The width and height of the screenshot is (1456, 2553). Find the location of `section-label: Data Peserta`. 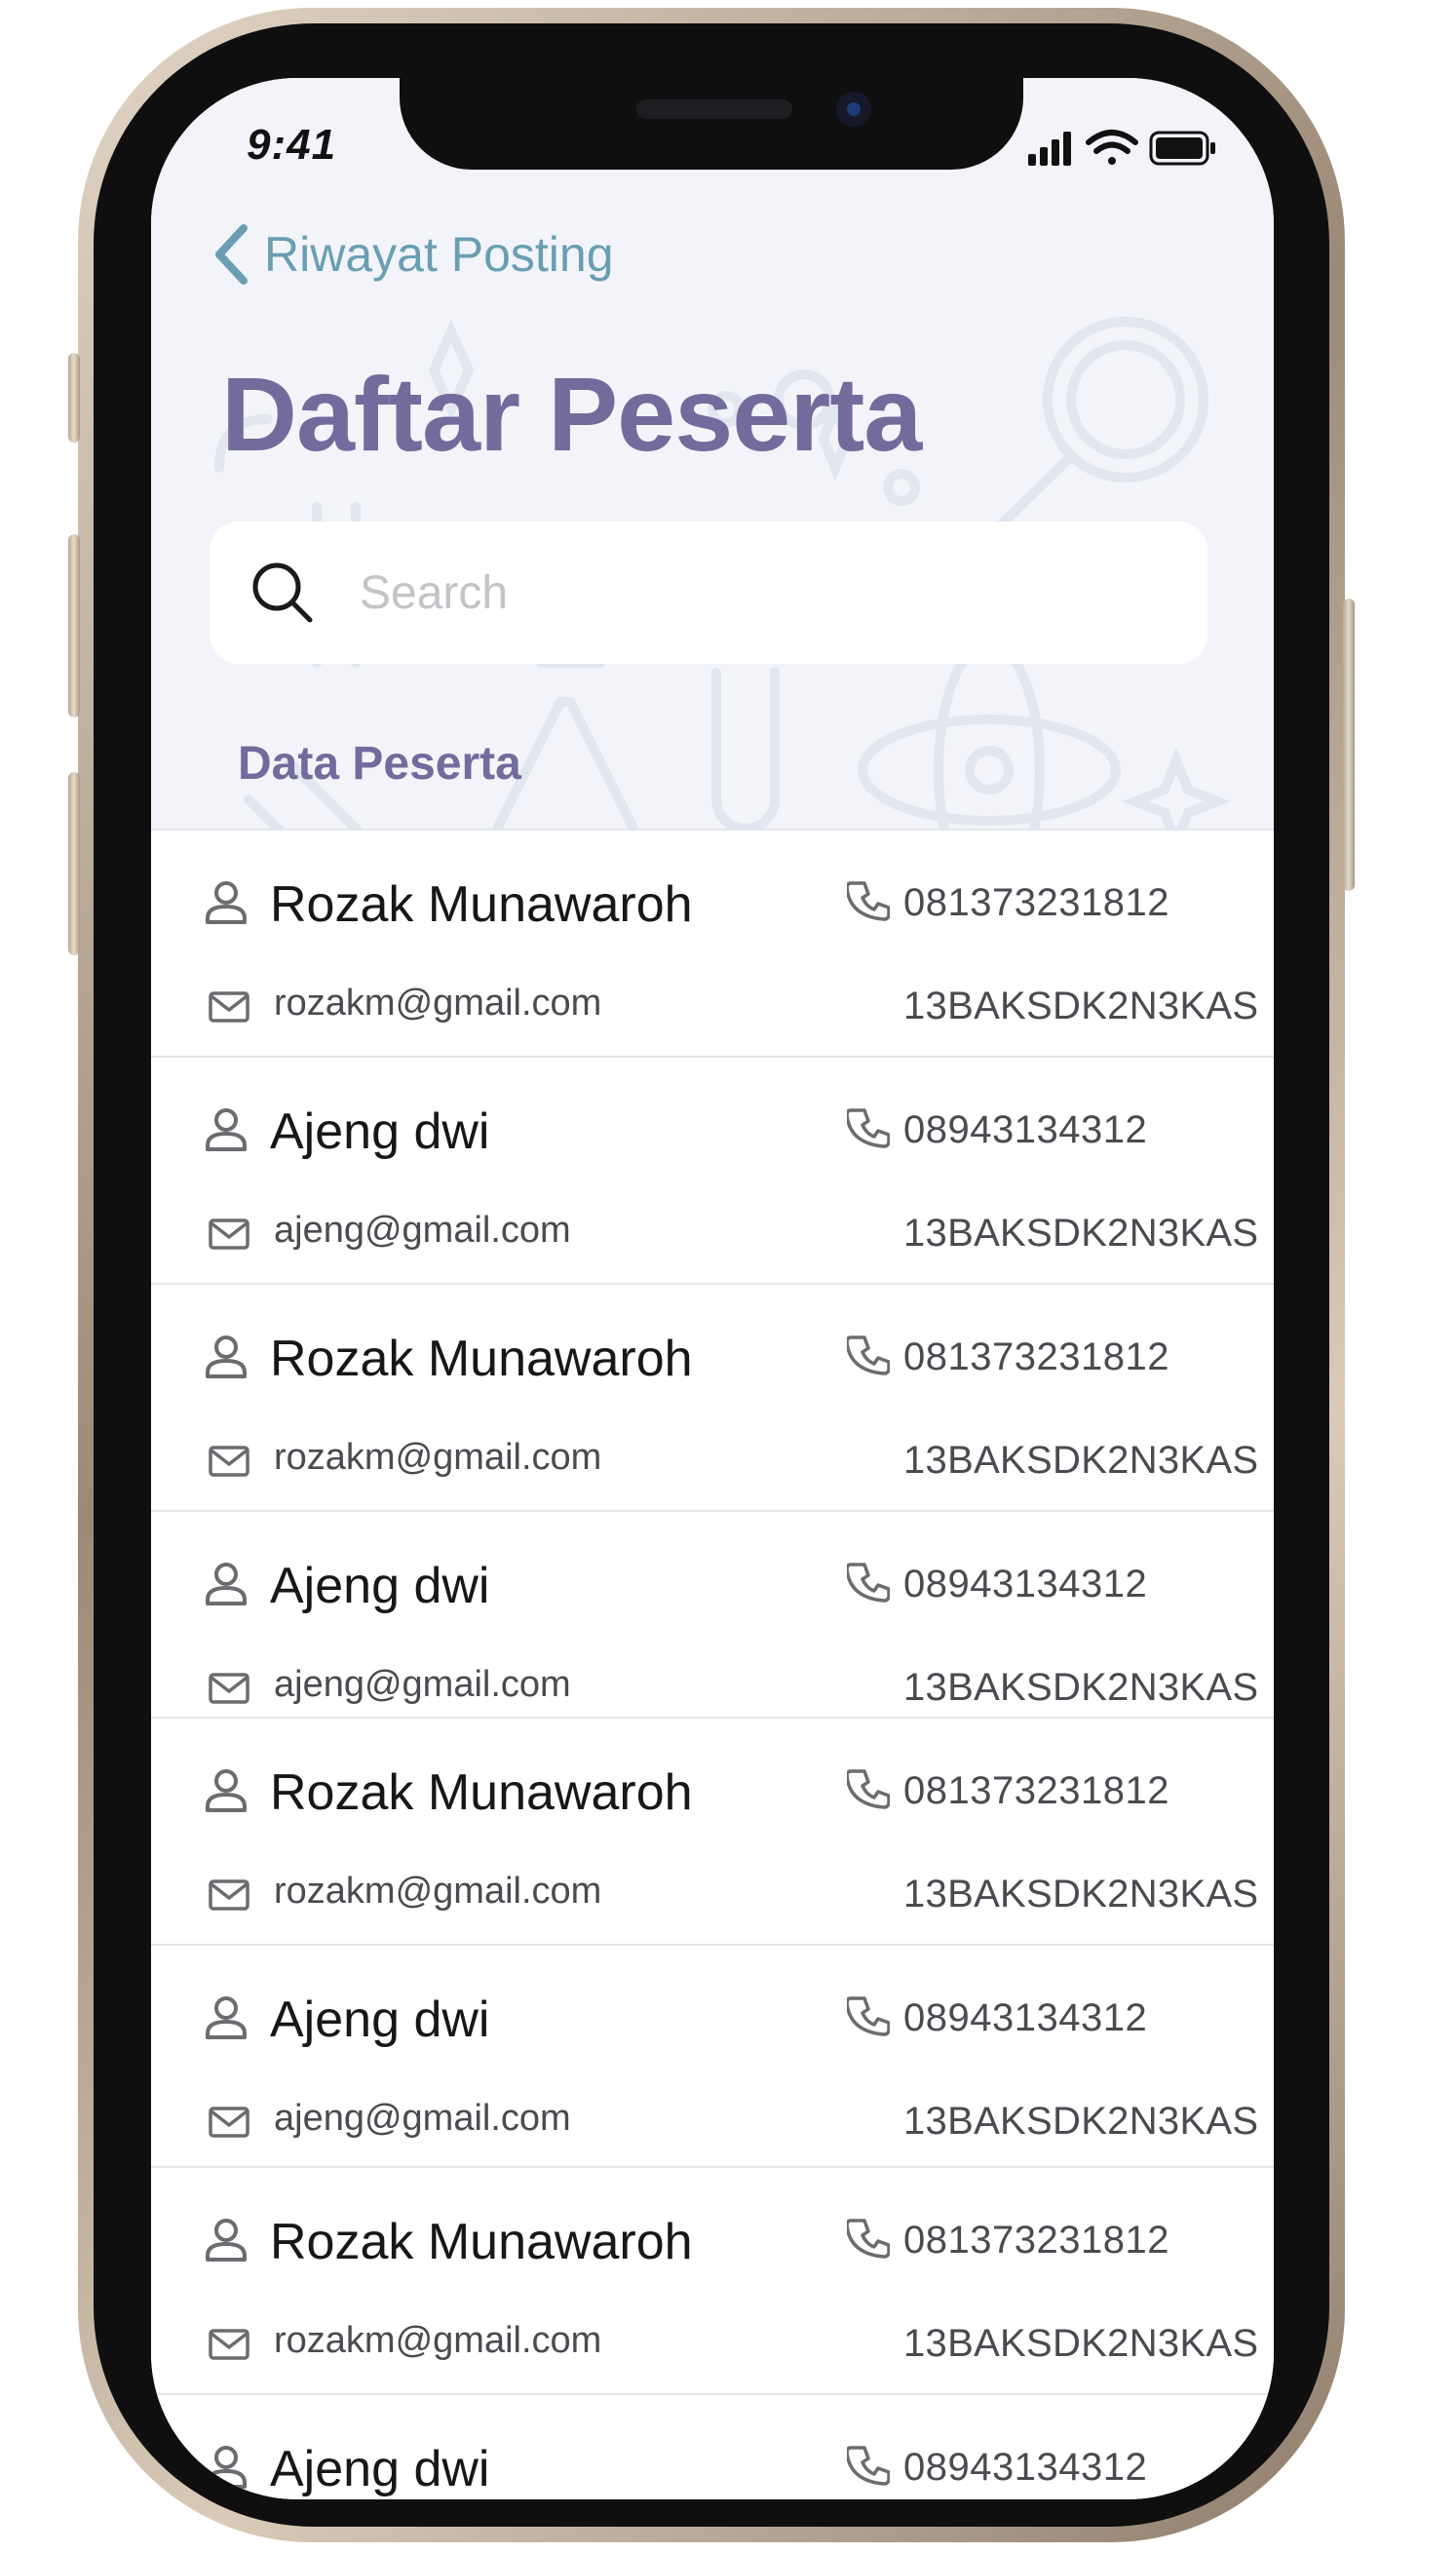

section-label: Data Peserta is located at coordinates (379, 764).